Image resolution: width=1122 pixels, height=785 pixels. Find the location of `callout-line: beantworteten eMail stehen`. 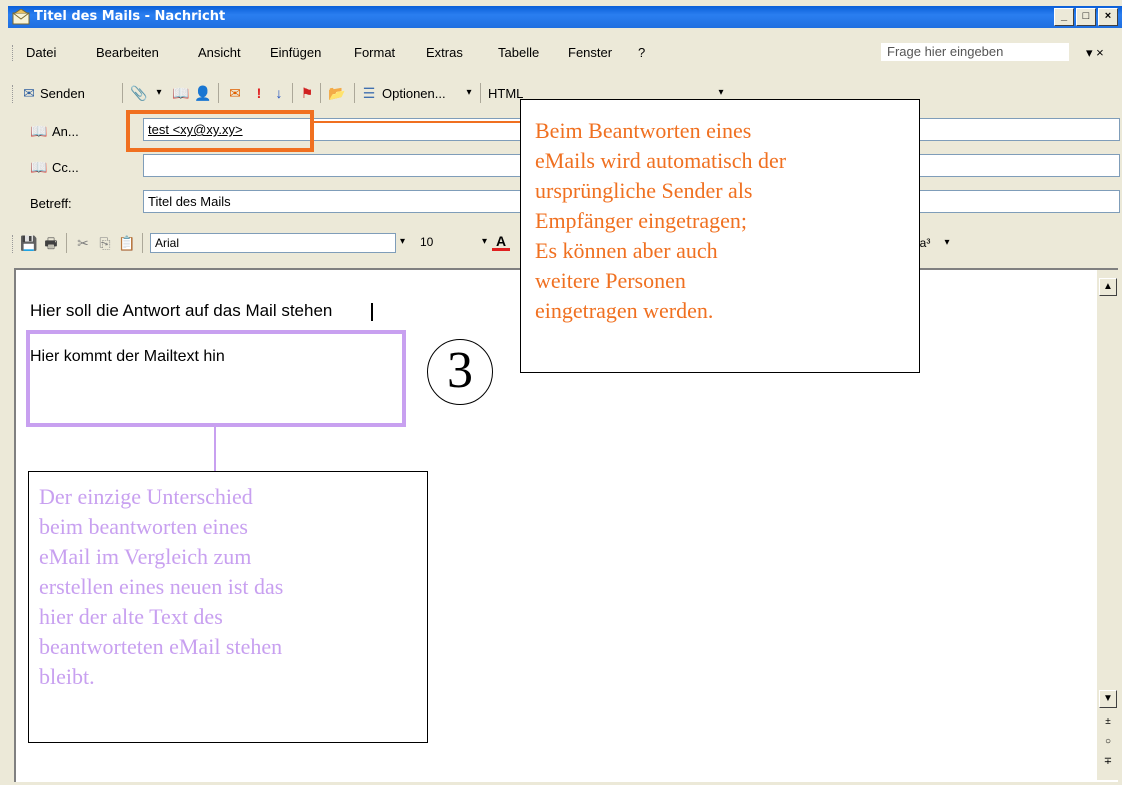

callout-line: beantworteten eMail stehen is located at coordinates (161, 646).